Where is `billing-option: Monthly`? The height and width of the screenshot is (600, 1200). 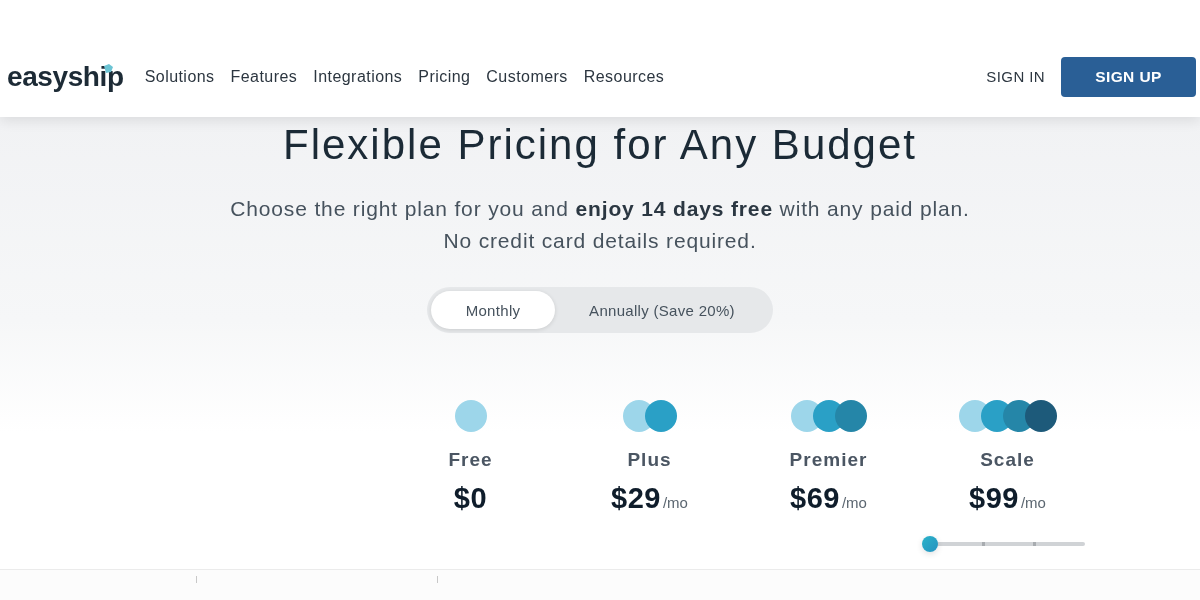
billing-option: Monthly is located at coordinates (493, 310).